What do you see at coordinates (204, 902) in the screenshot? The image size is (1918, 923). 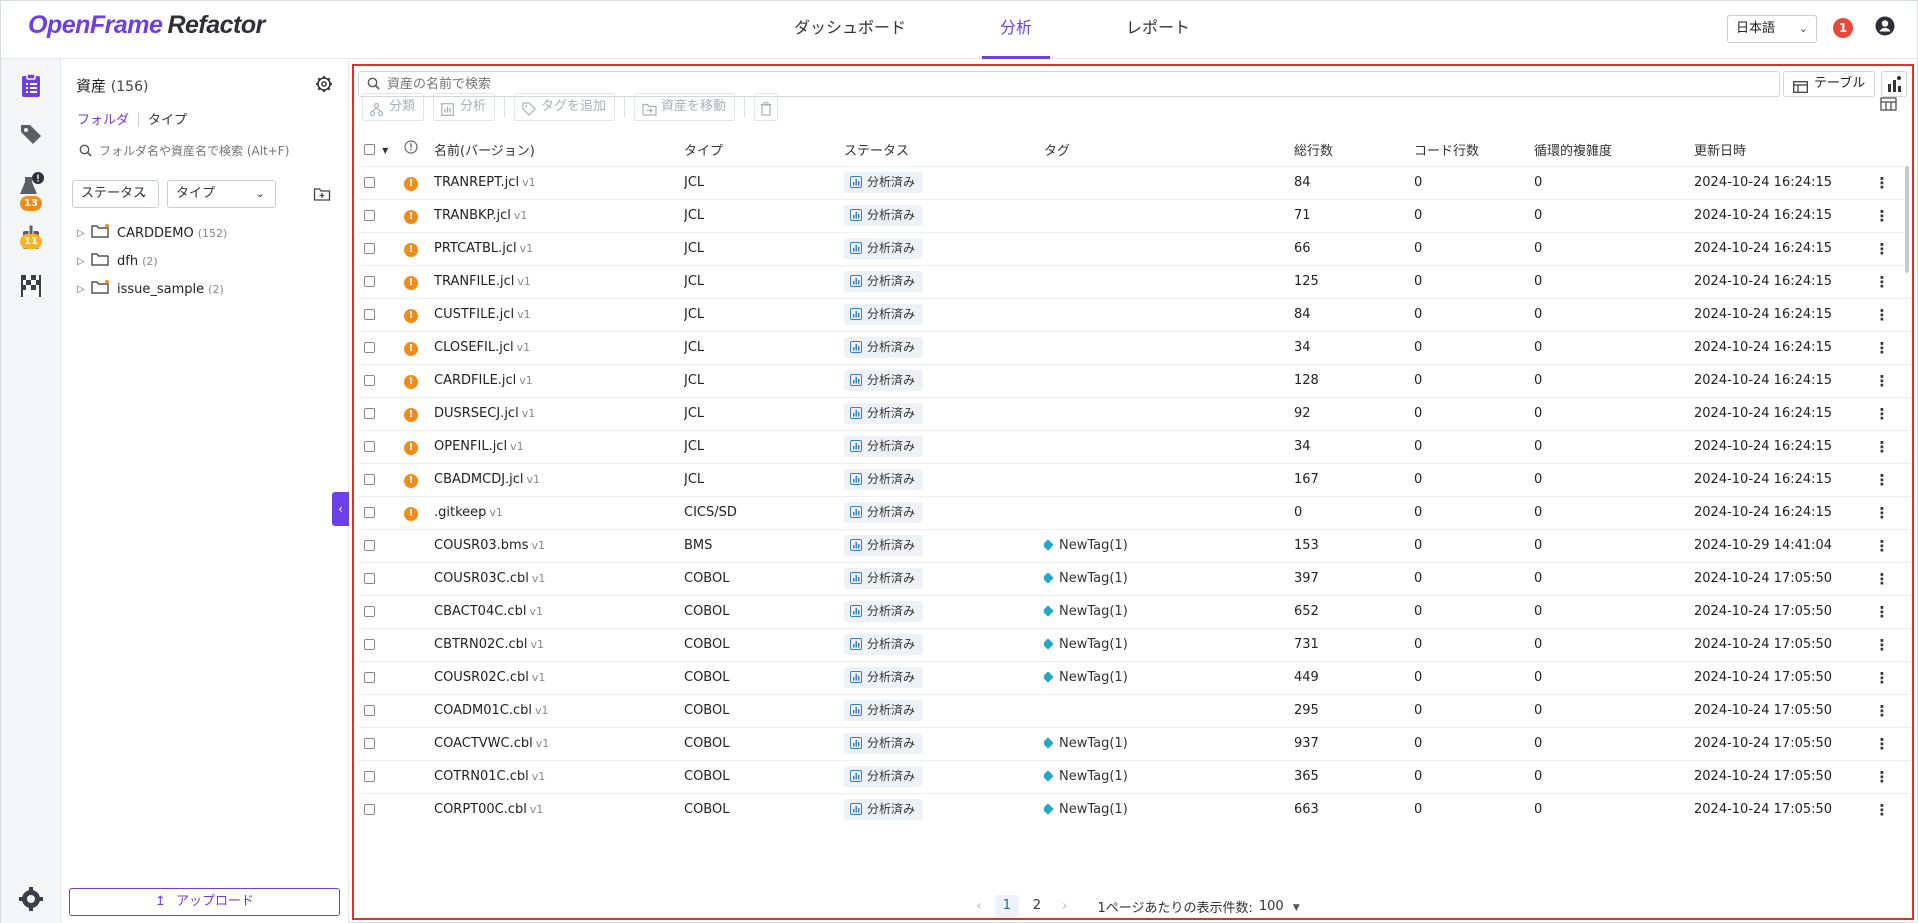 I see `upload-button: ↥ アップロード` at bounding box center [204, 902].